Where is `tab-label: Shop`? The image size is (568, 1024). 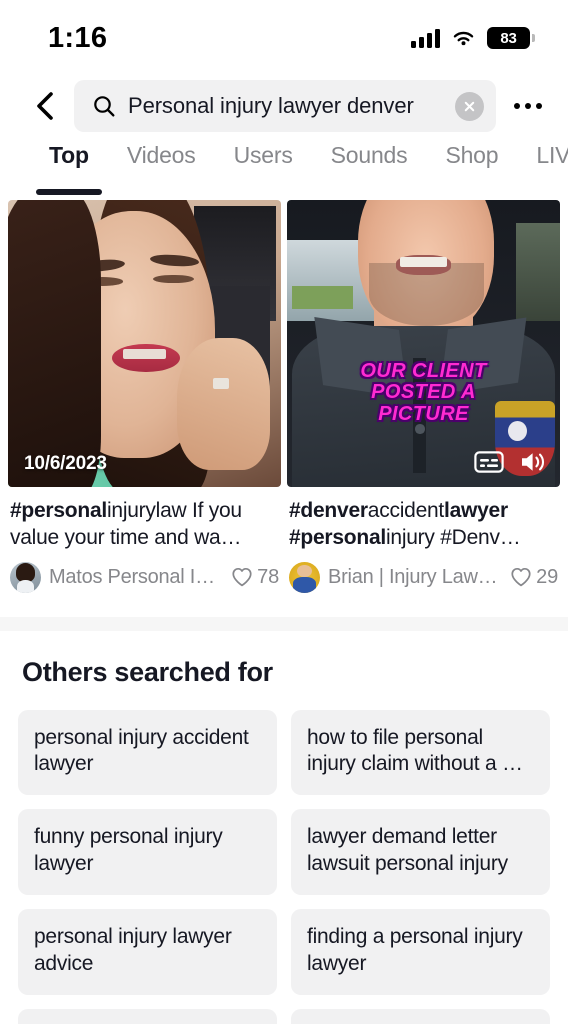 tab-label: Shop is located at coordinates (472, 155).